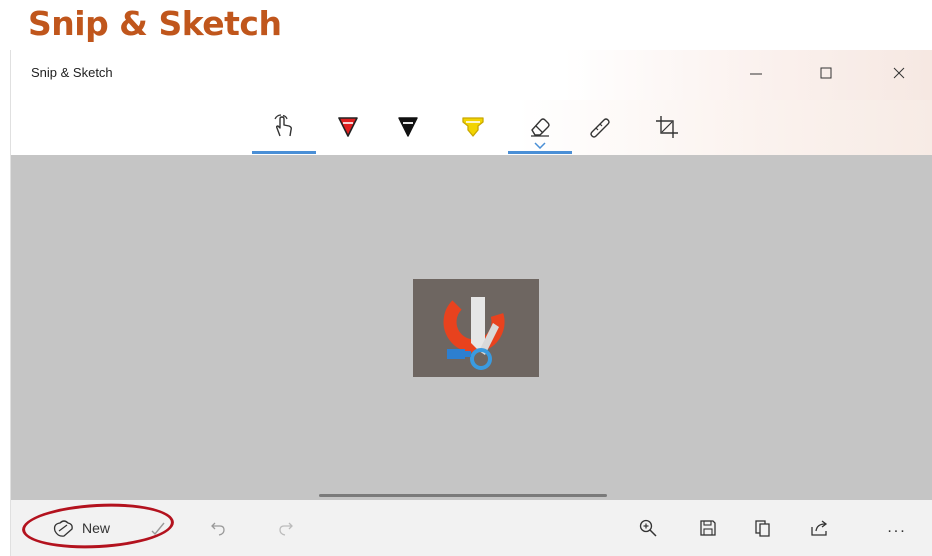 Image resolution: width=932 pixels, height=556 pixels. I want to click on touch-writing-tool, so click(284, 131).